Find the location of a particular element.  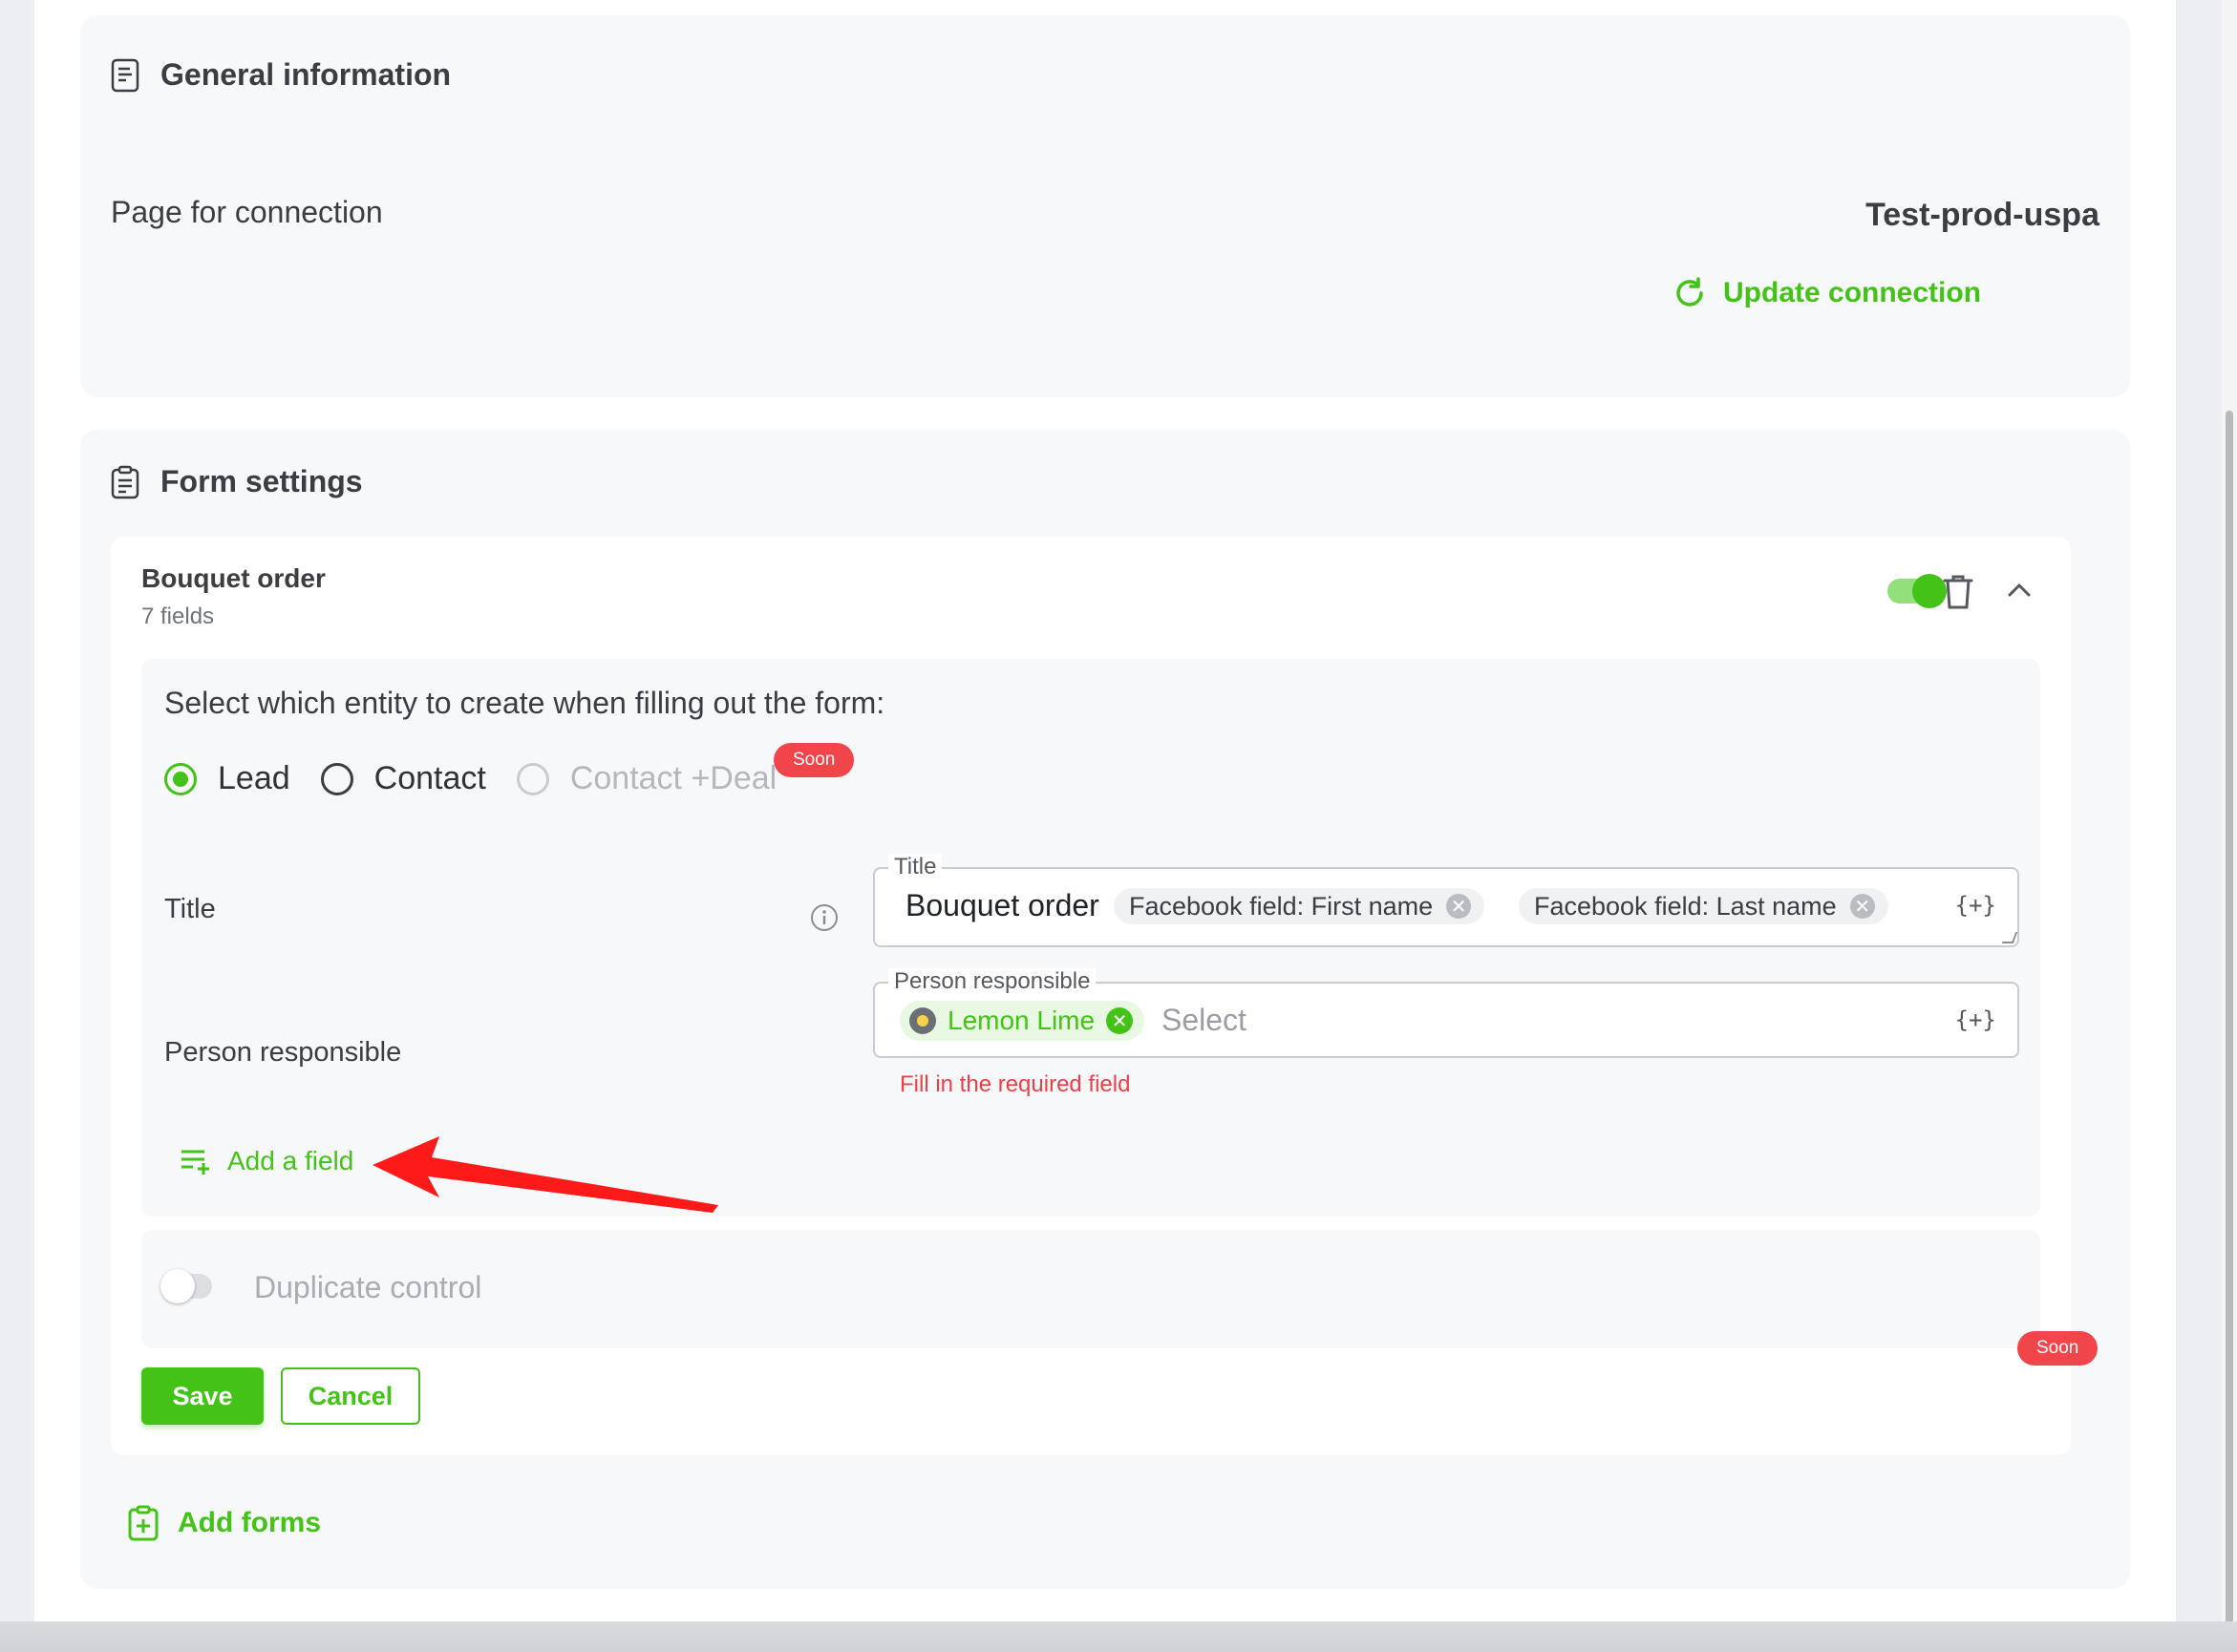

clipboard-plus-icon is located at coordinates (143, 1523).